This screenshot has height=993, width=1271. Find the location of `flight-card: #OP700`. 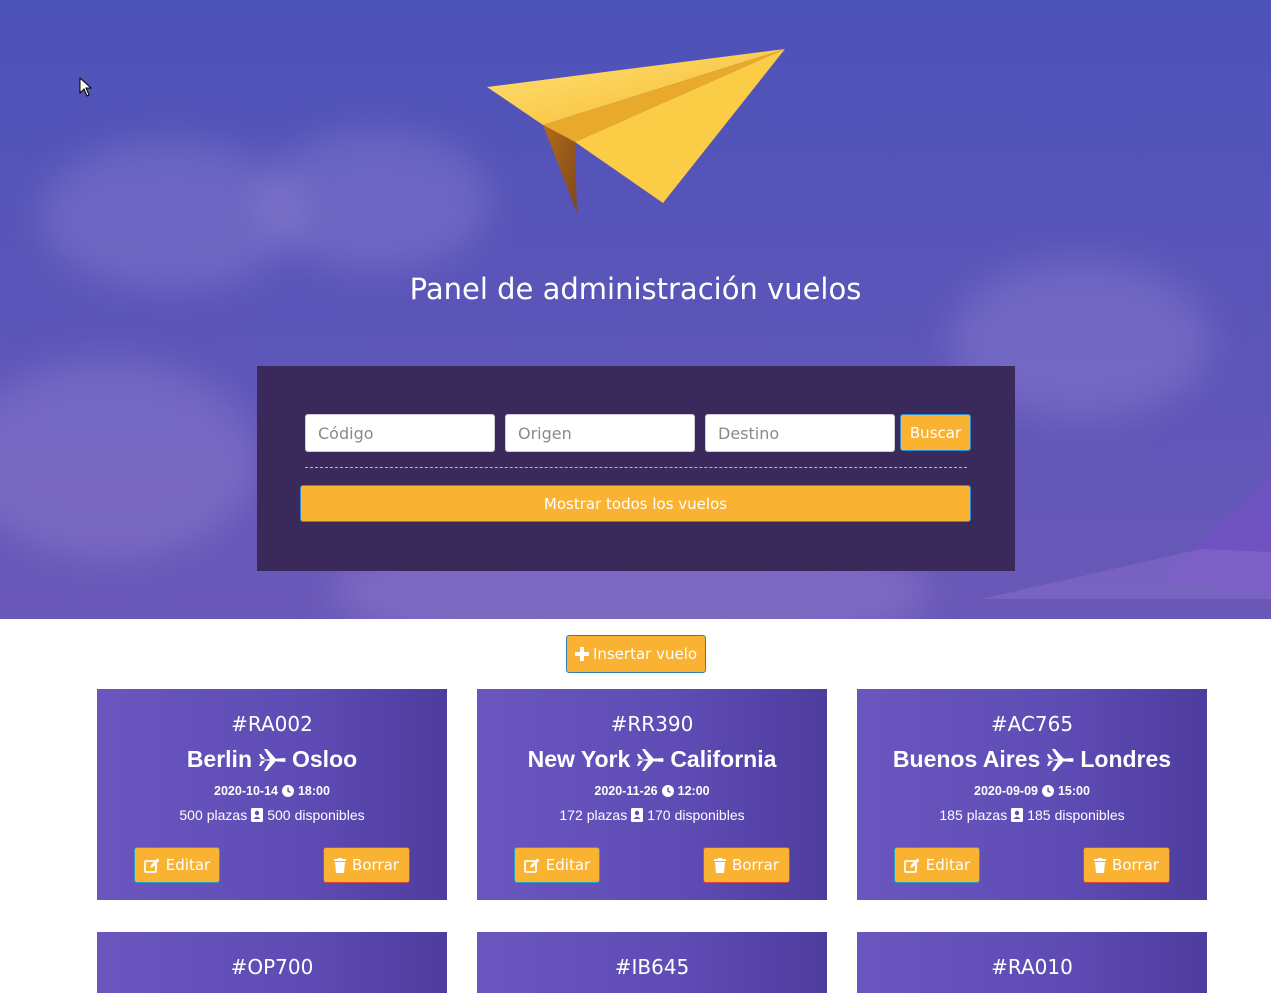

flight-card: #OP700 is located at coordinates (272, 962).